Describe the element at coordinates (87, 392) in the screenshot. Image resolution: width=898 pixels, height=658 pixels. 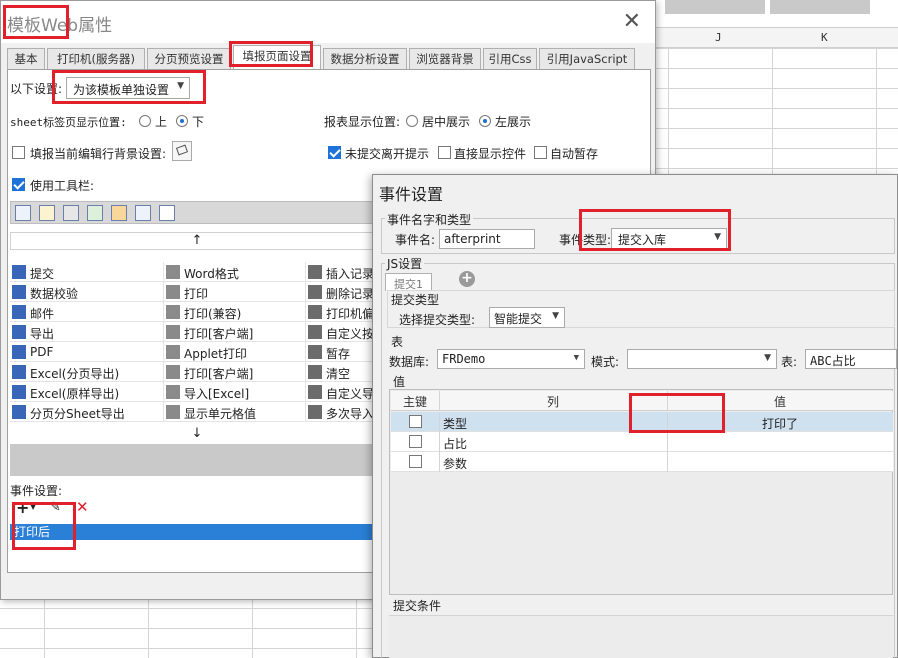
I see `toolbar-button-item: Excel(原样导出)` at that location.